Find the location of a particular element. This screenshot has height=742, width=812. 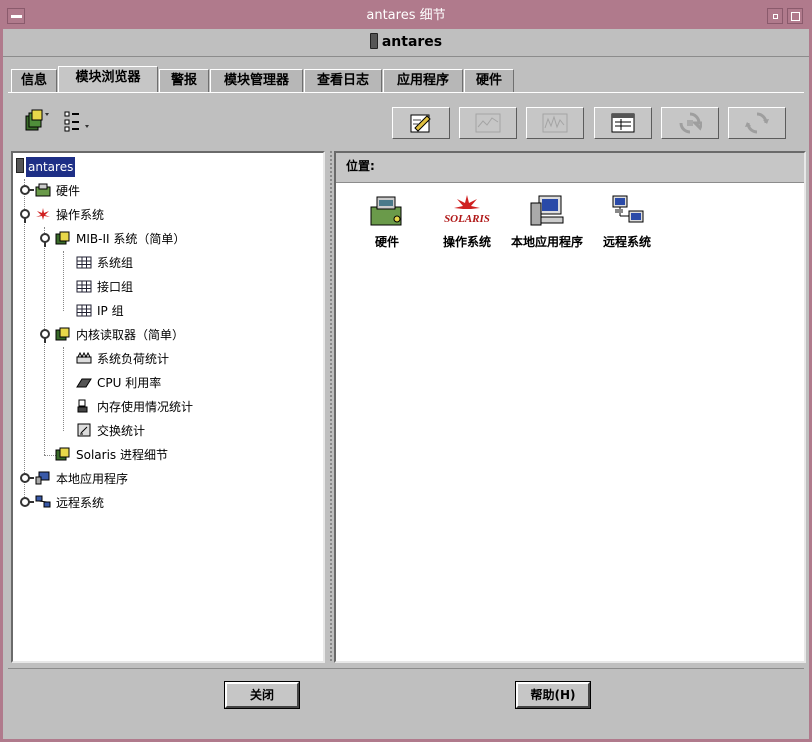

graph-button is located at coordinates (488, 123).